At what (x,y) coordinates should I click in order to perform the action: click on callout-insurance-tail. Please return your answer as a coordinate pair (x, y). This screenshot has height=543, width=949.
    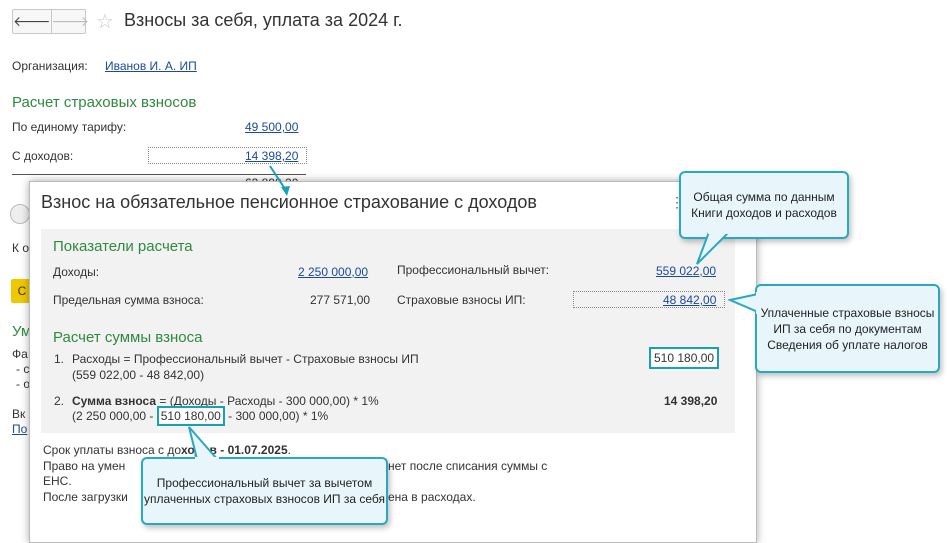
    Looking at the image, I should click on (744, 303).